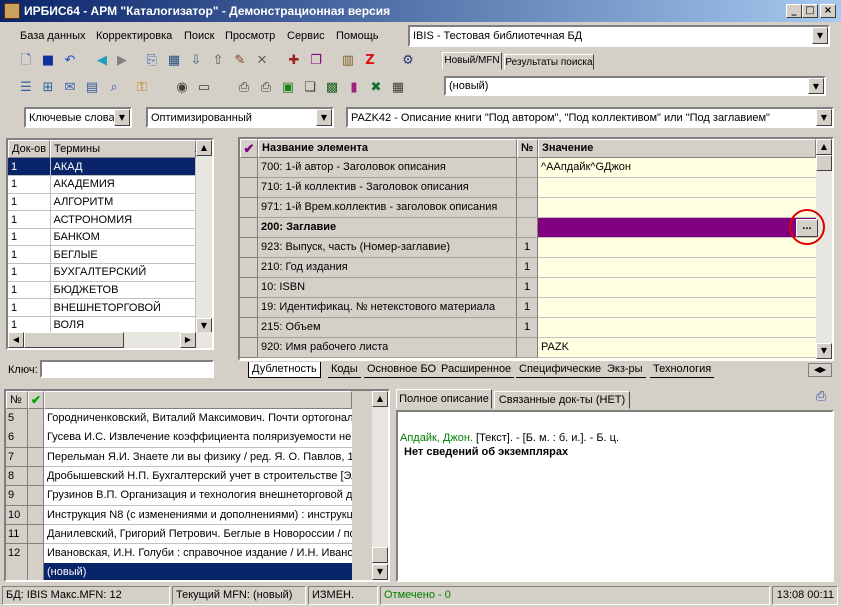 Image resolution: width=841 pixels, height=607 pixels. Describe the element at coordinates (562, 400) in the screenshot. I see `tab-linked-docs: Связанные док-ты (НЕТ)` at that location.